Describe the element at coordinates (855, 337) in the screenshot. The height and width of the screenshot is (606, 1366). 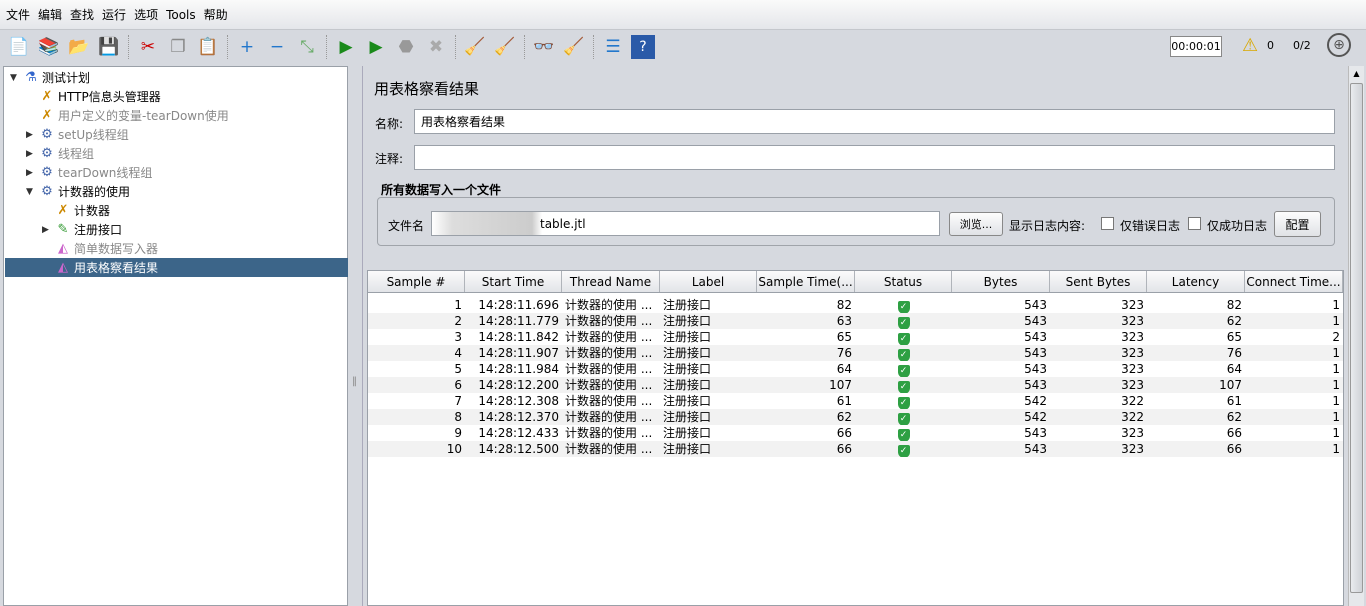
I see `table-row: 3 14:28:11.842 计数器的使用 ... 注册接口 65 ✓ 543 323 65 2` at that location.